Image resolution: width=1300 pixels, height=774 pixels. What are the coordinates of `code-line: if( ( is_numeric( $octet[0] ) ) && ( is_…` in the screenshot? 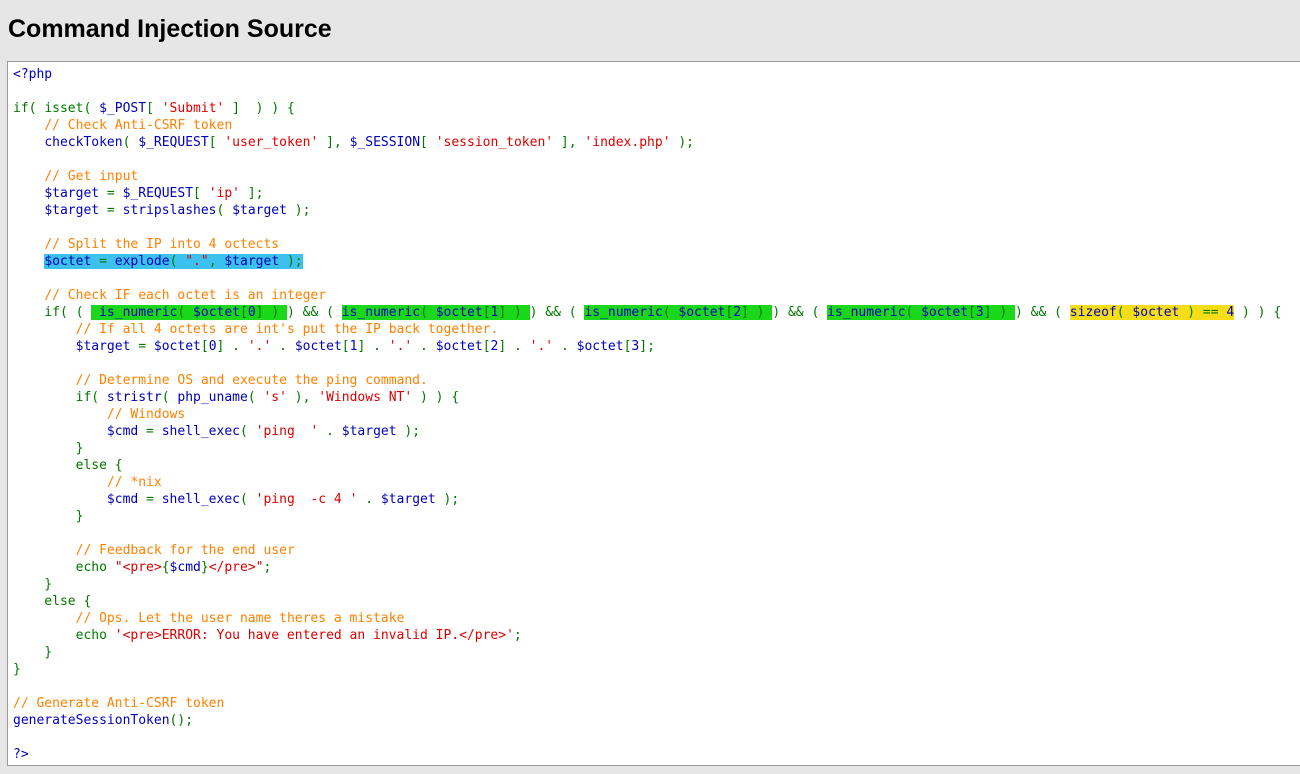 It's located at (647, 312).